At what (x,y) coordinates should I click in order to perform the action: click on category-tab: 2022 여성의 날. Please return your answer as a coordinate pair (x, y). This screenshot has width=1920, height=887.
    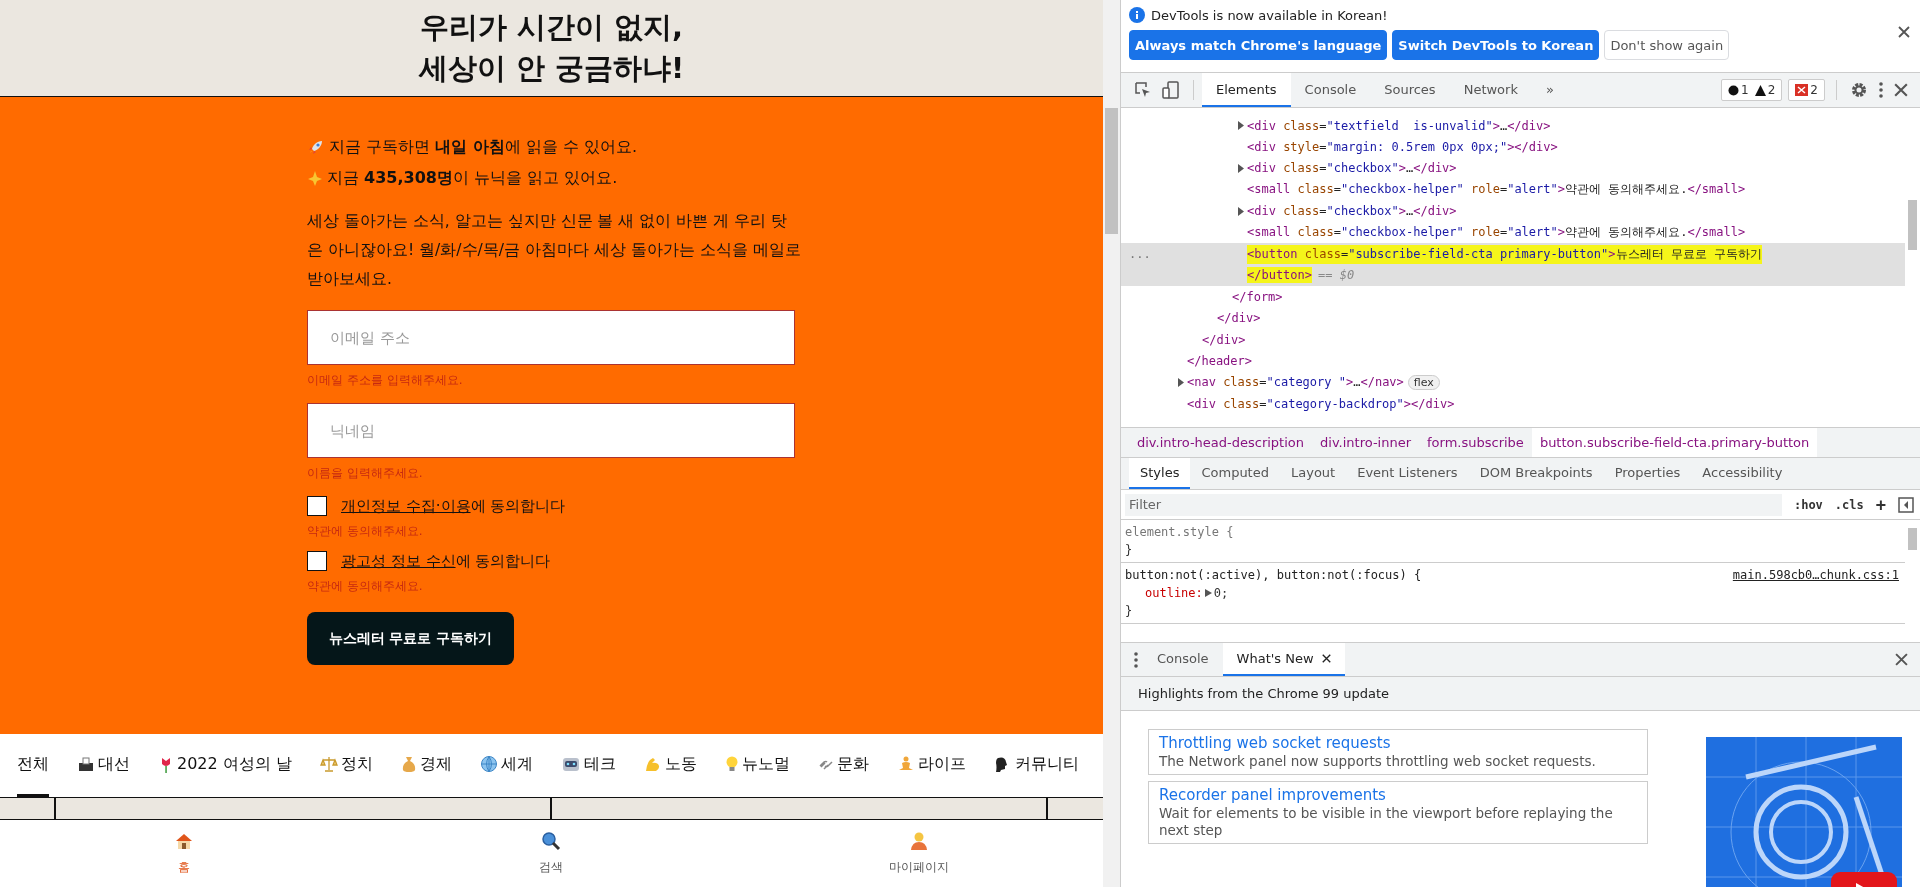
    Looking at the image, I should click on (225, 765).